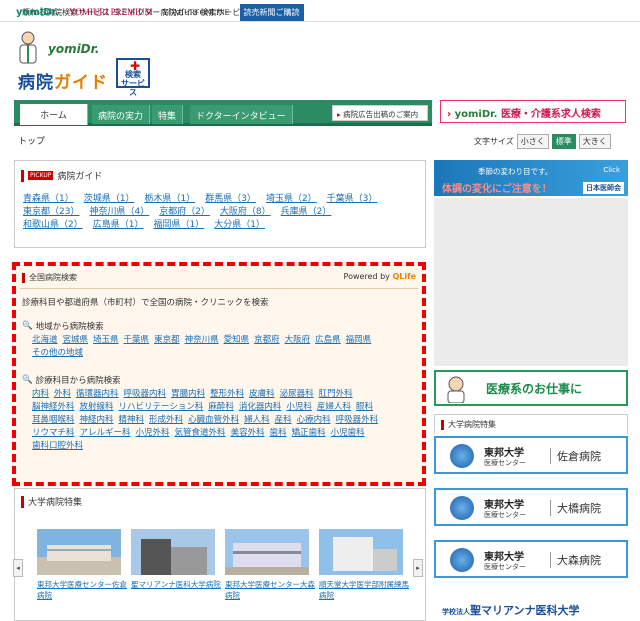 The image size is (640, 621). What do you see at coordinates (357, 420) in the screenshot?
I see `dept-link: 呼吸器外科` at bounding box center [357, 420].